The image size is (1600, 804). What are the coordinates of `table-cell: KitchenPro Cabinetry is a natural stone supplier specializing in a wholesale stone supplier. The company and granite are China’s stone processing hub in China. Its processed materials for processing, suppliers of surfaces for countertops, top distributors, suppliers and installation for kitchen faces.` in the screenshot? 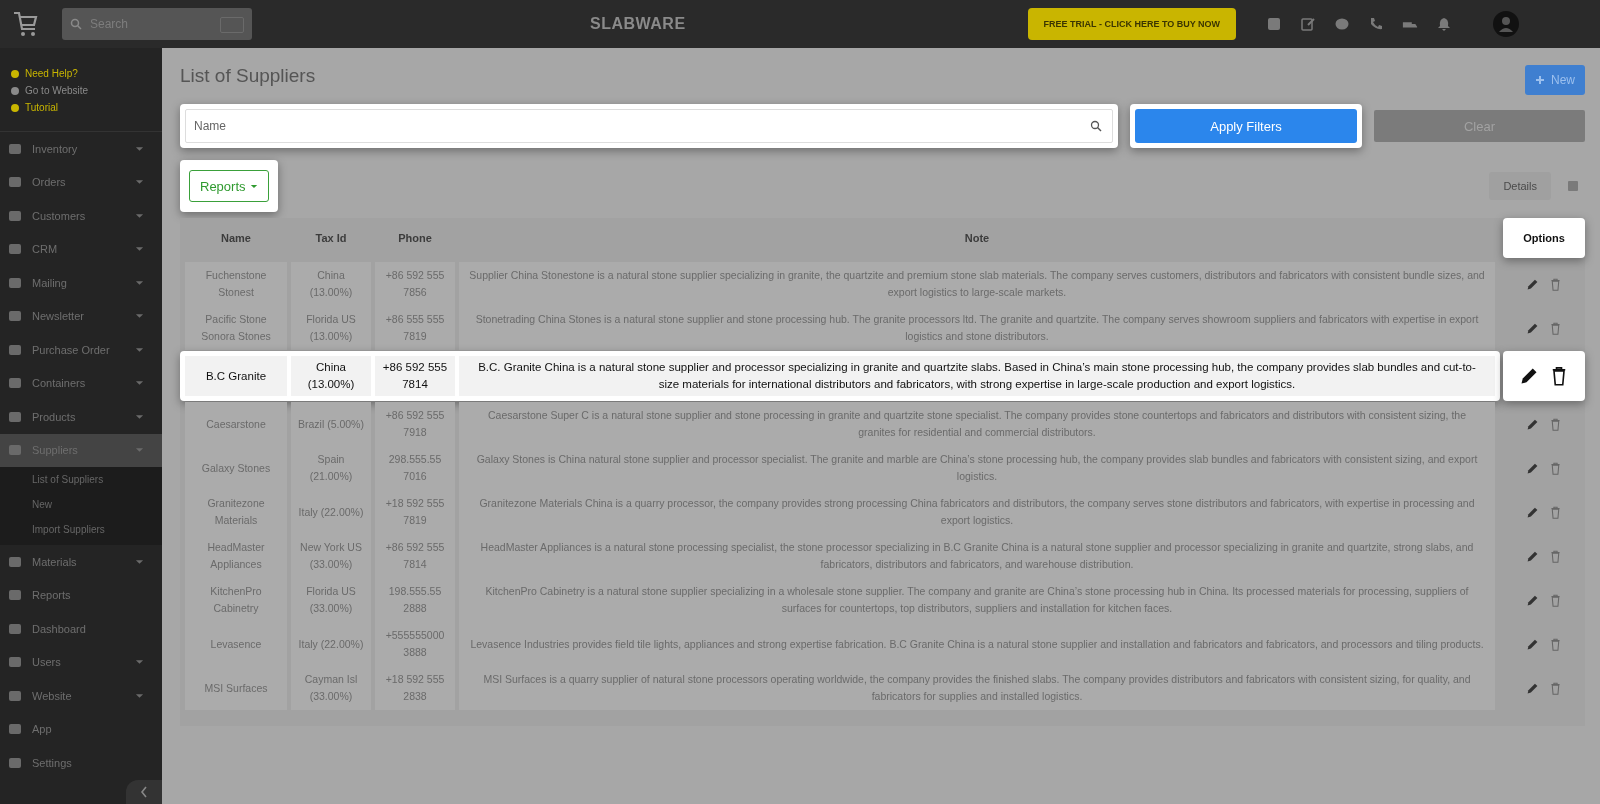 It's located at (977, 600).